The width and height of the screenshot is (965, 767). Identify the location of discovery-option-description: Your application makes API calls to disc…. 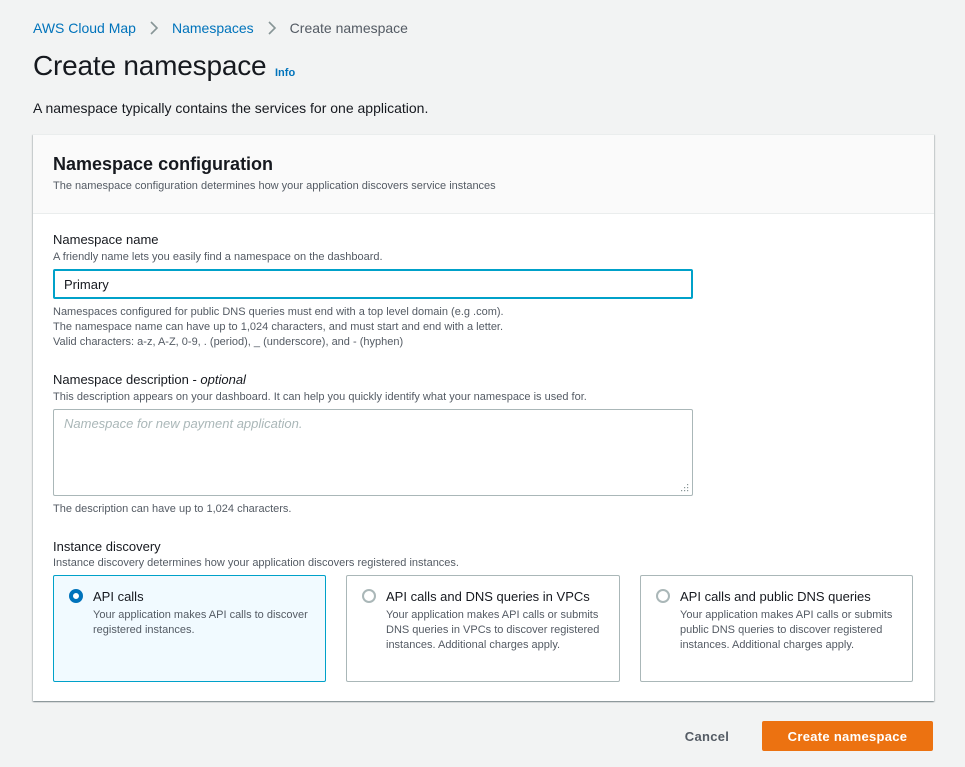
(200, 622).